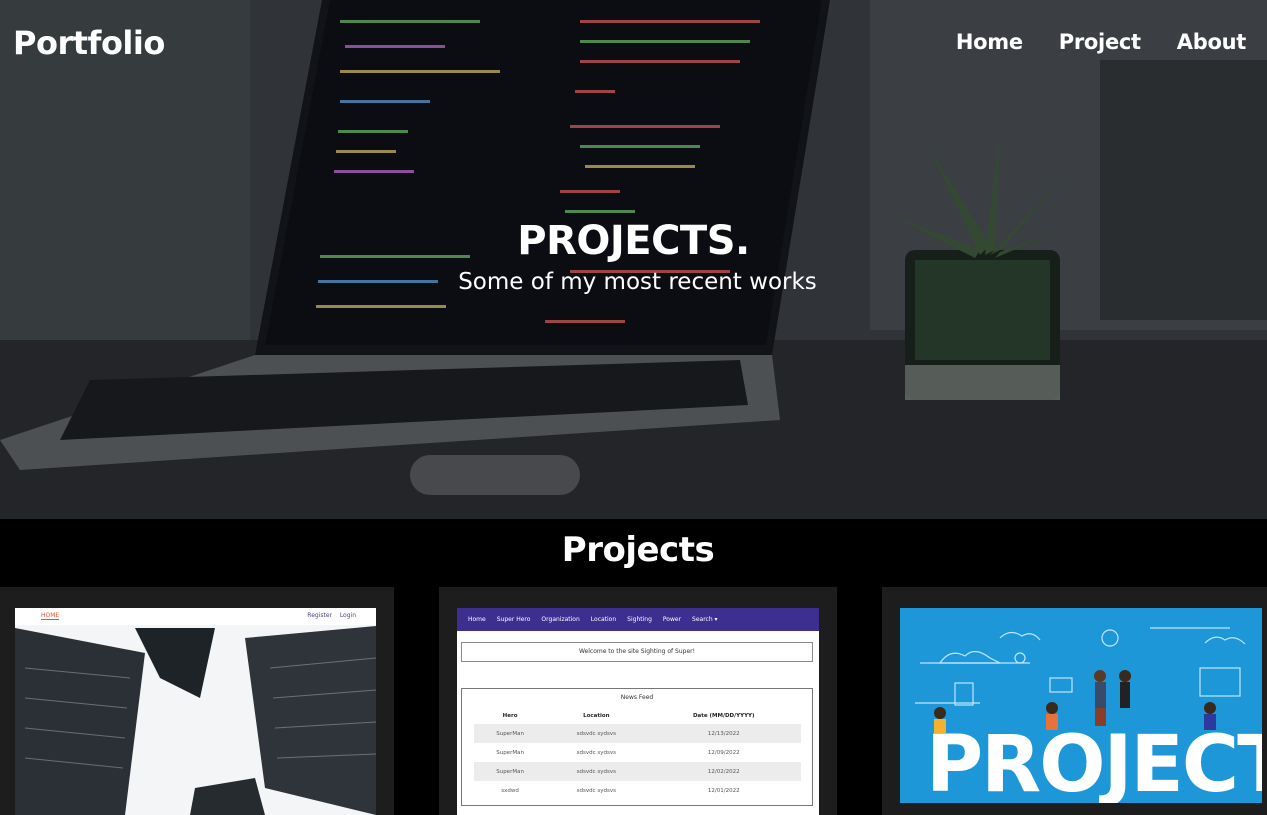 The image size is (1267, 815). Describe the element at coordinates (195, 616) in the screenshot. I see `thumbnail-navbar: HOME Register Login` at that location.